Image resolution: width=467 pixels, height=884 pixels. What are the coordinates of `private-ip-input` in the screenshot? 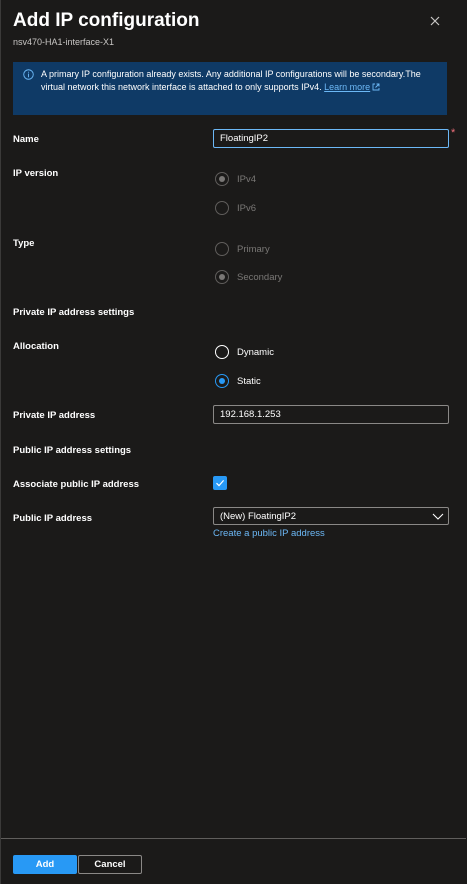 It's located at (331, 414).